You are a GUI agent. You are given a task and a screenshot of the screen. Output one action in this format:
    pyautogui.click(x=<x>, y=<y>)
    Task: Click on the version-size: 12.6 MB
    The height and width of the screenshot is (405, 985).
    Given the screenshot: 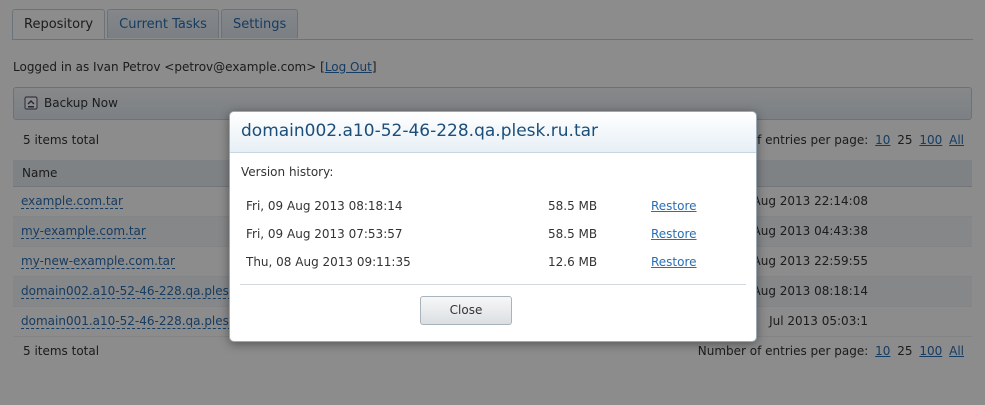 What is the action you would take?
    pyautogui.click(x=573, y=262)
    